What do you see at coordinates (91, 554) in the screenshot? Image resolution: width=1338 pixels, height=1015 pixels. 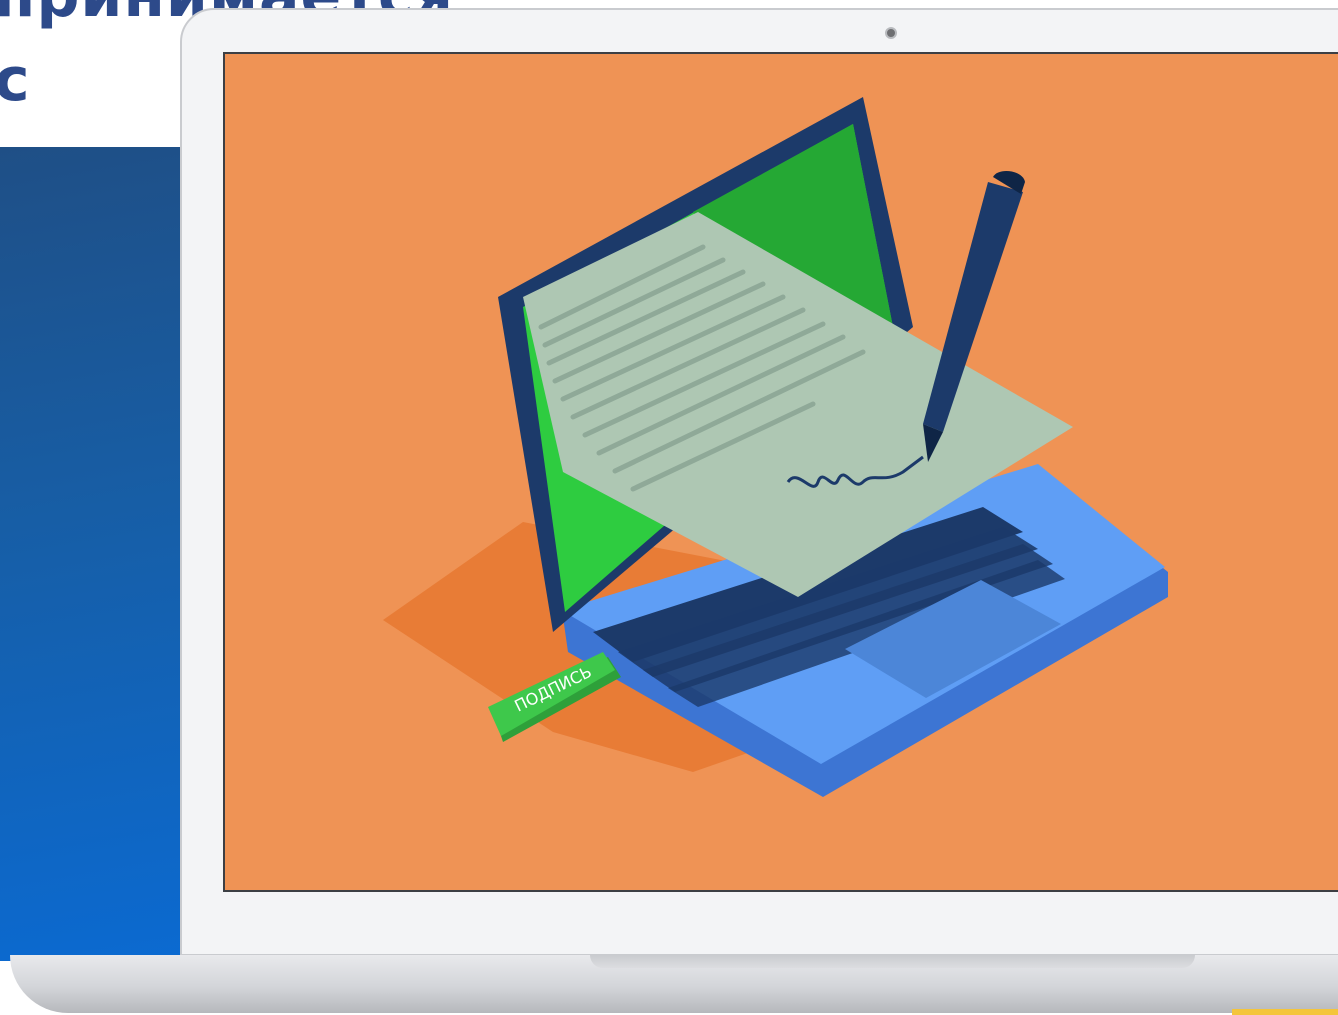 I see `background-blue-panel` at bounding box center [91, 554].